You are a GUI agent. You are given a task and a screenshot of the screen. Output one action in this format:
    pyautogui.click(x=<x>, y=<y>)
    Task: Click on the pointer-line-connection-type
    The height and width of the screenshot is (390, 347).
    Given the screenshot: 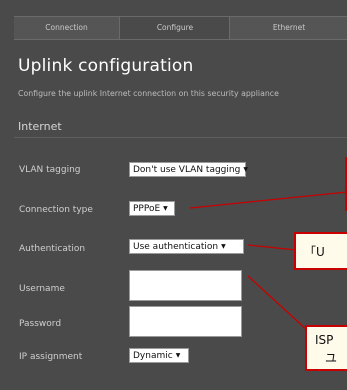 What is the action you would take?
    pyautogui.click(x=268, y=200)
    